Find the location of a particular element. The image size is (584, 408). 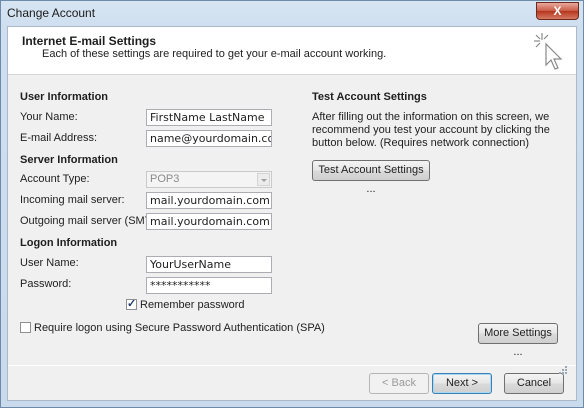

incoming-server-field: mail.yourdomain.com is located at coordinates (209, 200).